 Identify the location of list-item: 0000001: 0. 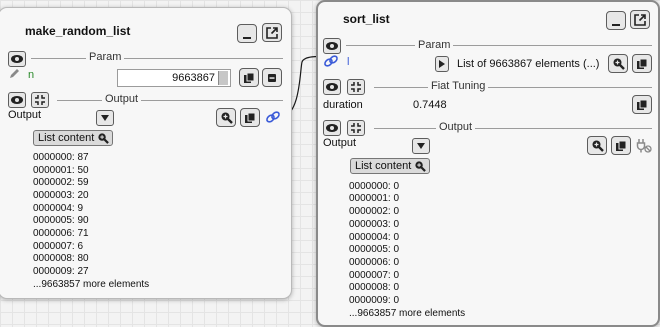
(374, 198).